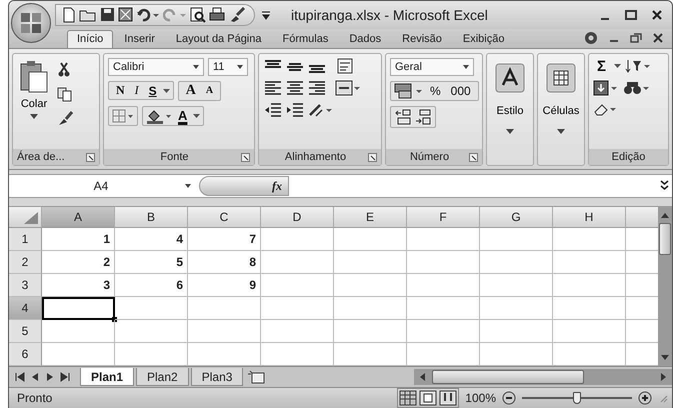 The height and width of the screenshot is (408, 673). I want to click on sheet-tab: Plan2, so click(162, 377).